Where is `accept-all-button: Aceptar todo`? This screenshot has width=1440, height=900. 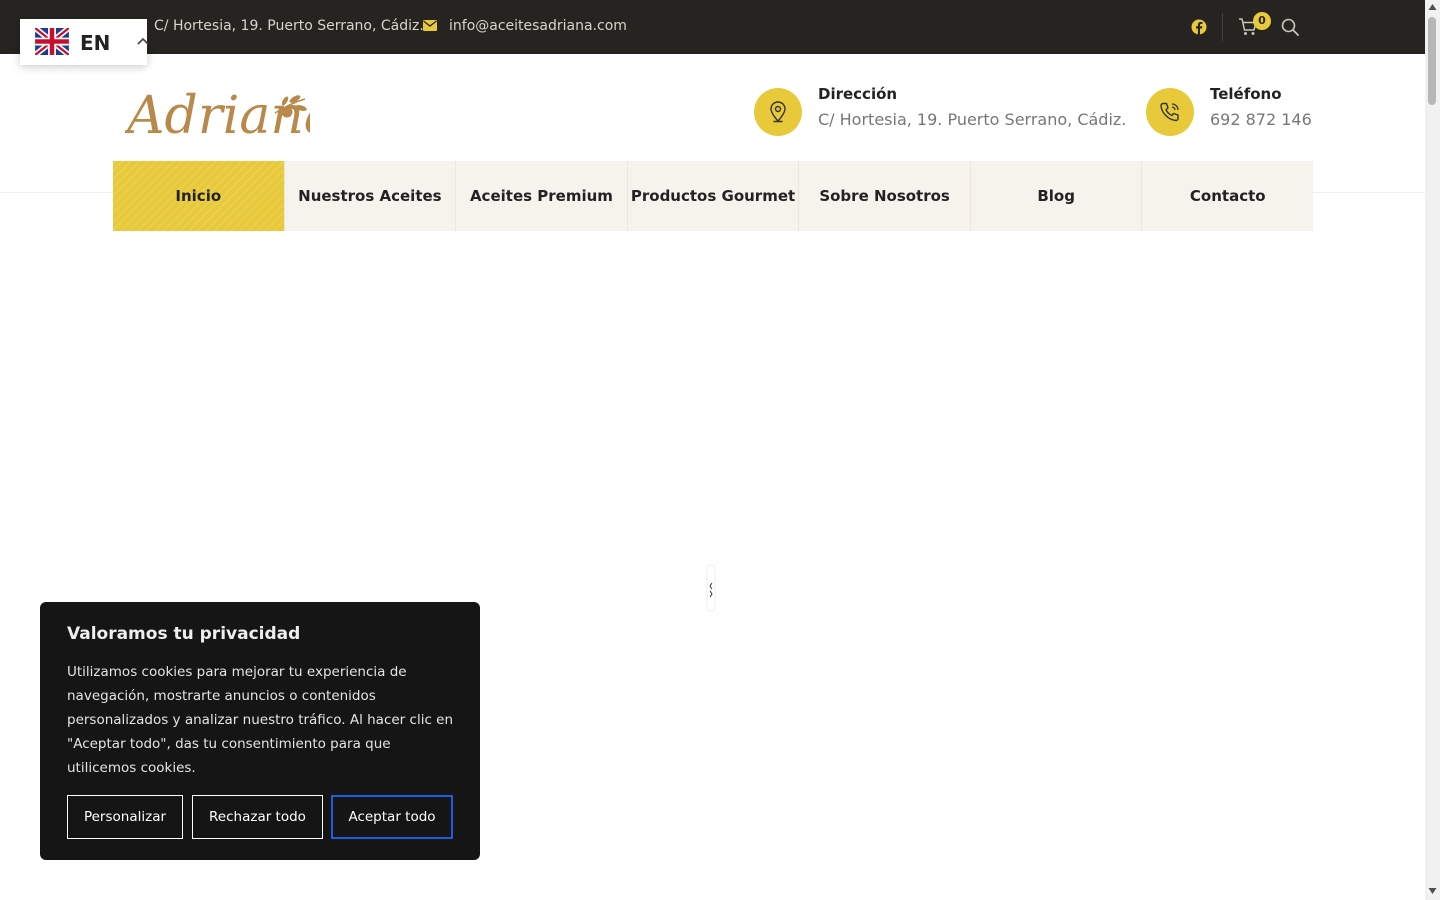
accept-all-button: Aceptar todo is located at coordinates (392, 817).